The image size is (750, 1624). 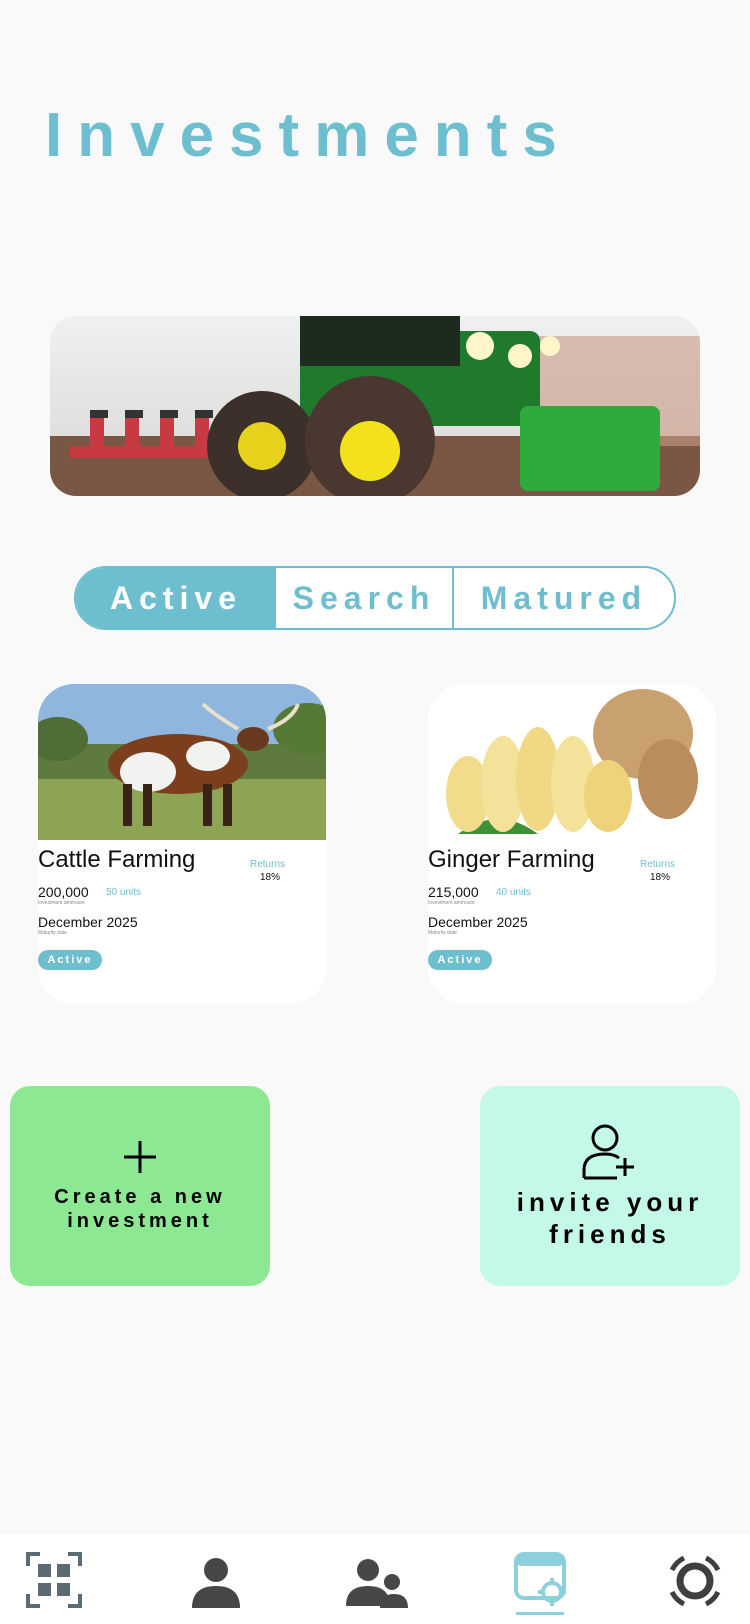 I want to click on page-title: Investments, so click(x=308, y=135).